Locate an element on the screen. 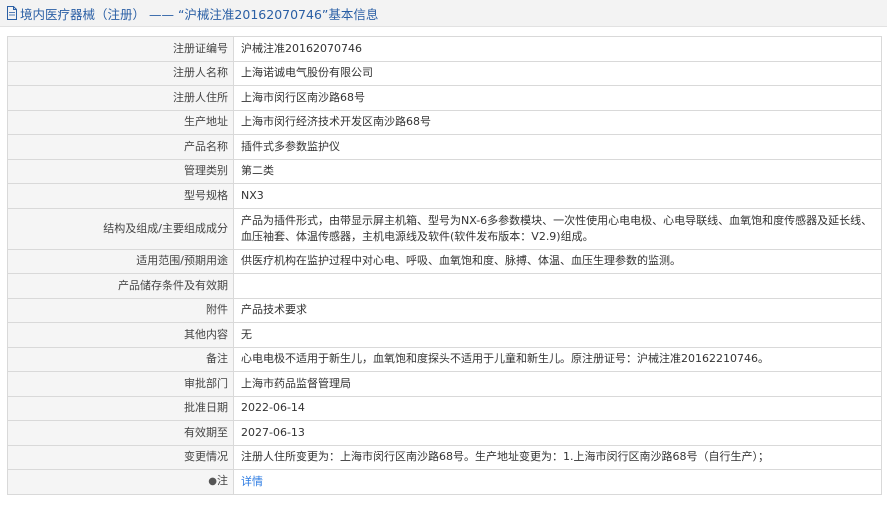  field-label: 注册证编号 is located at coordinates (120, 49).